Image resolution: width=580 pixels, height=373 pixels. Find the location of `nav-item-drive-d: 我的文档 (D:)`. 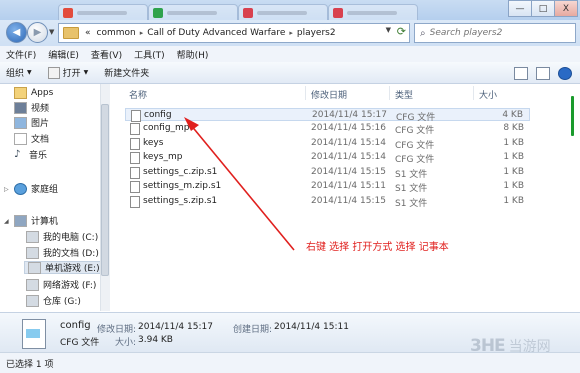

nav-item-drive-d: 我的文档 (D:) is located at coordinates (62, 252).